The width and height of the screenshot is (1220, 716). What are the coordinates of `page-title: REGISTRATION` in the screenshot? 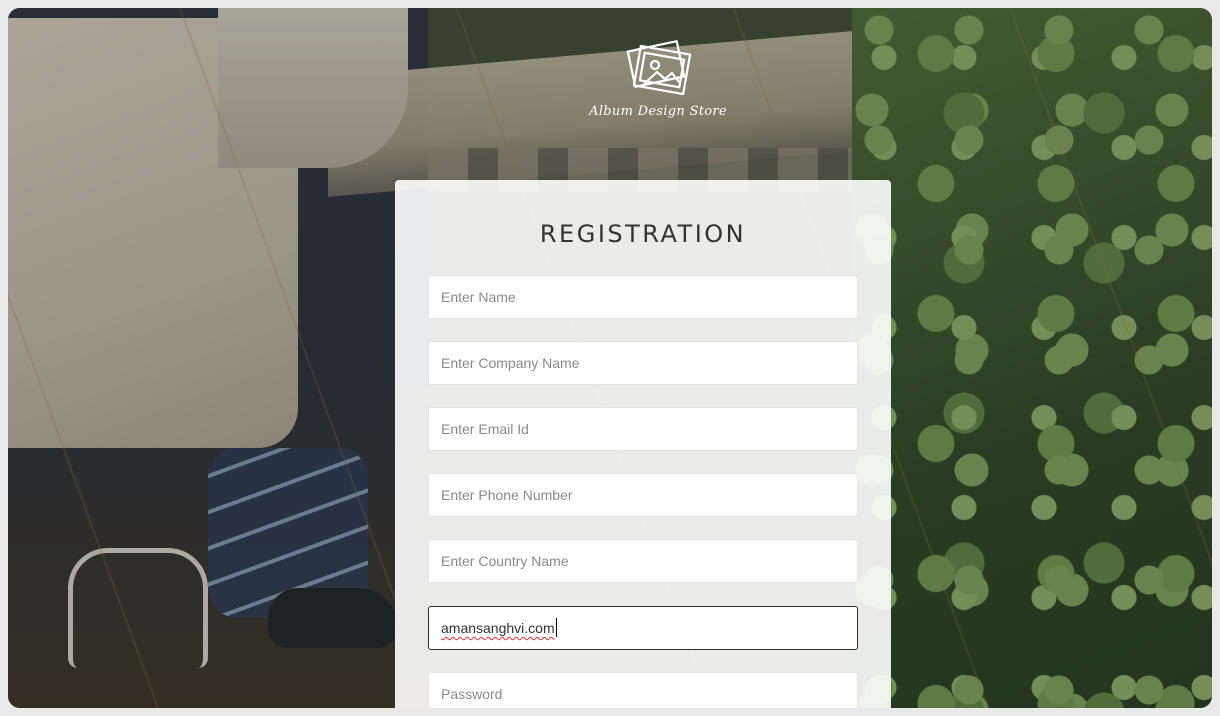 It's located at (643, 234).